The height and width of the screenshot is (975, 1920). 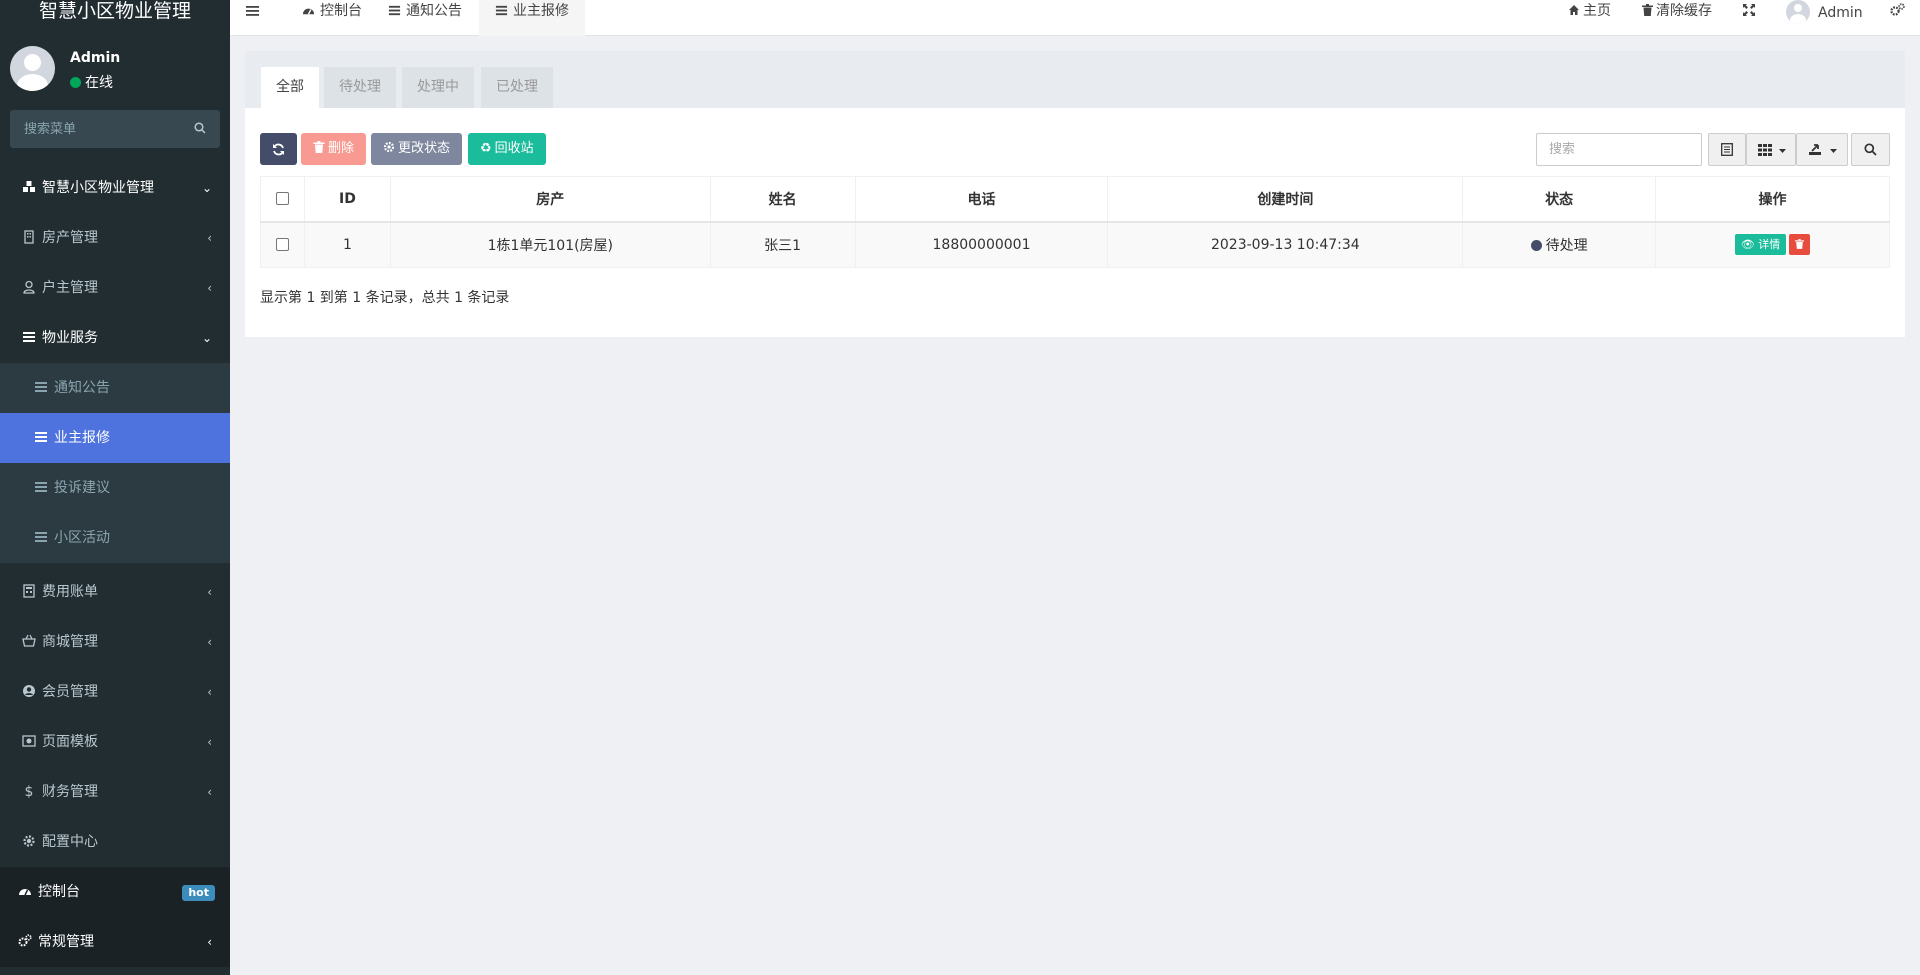 I want to click on refresh-button, so click(x=278, y=149).